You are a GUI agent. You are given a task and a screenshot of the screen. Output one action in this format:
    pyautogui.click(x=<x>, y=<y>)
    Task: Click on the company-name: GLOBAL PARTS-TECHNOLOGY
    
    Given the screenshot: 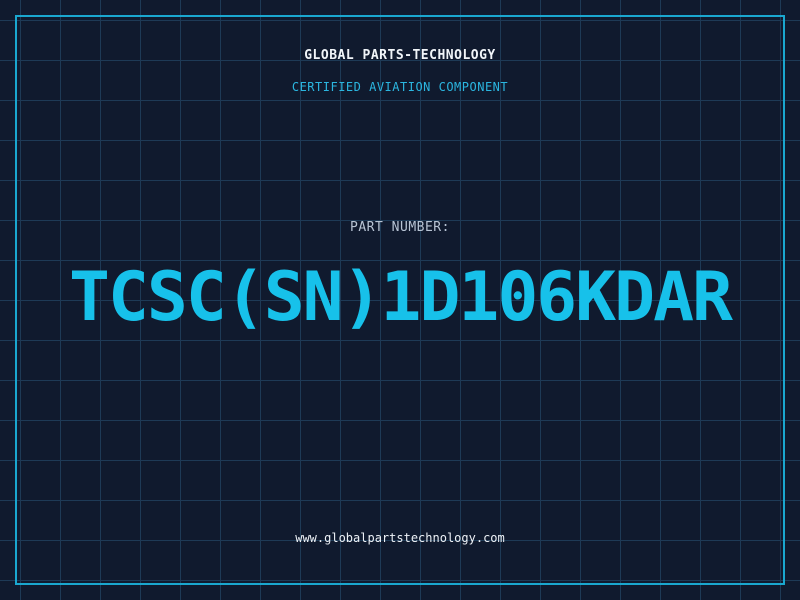 What is the action you would take?
    pyautogui.click(x=400, y=55)
    